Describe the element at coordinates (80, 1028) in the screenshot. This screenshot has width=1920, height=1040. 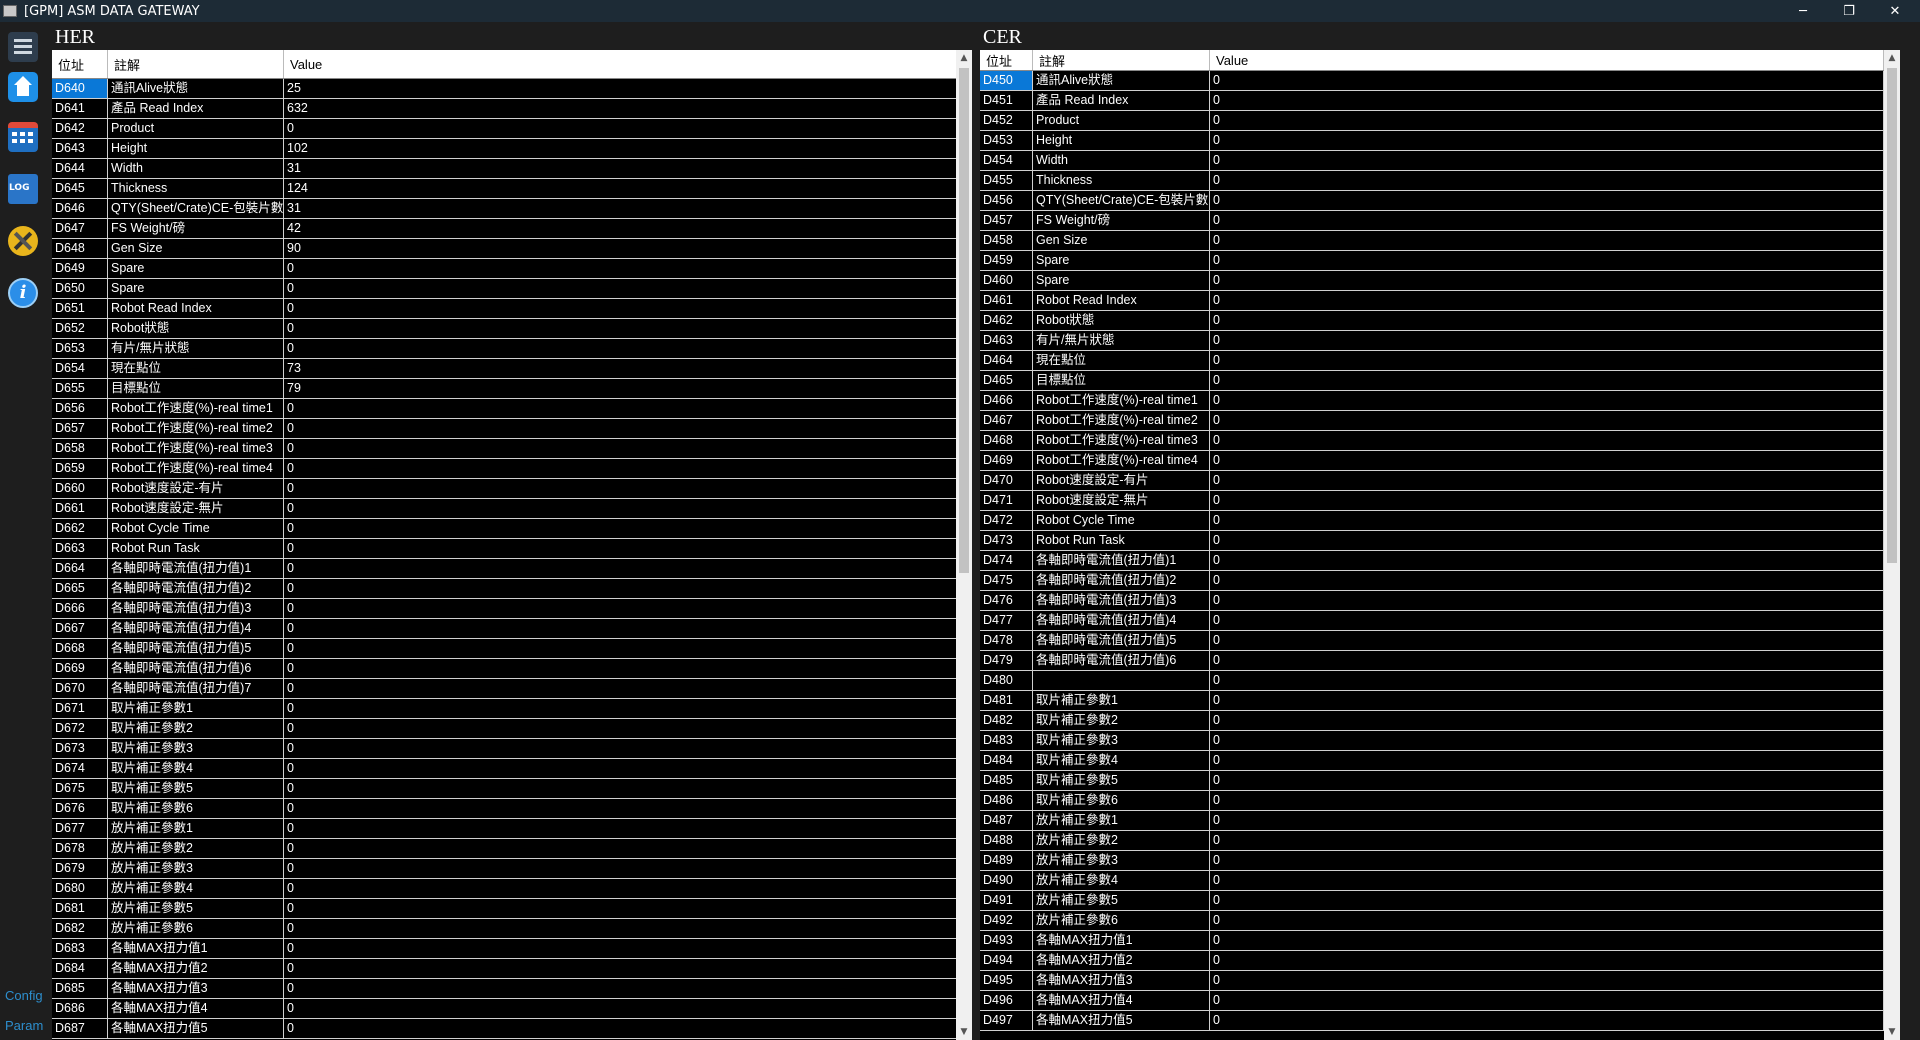
I see `address-cell: D687` at that location.